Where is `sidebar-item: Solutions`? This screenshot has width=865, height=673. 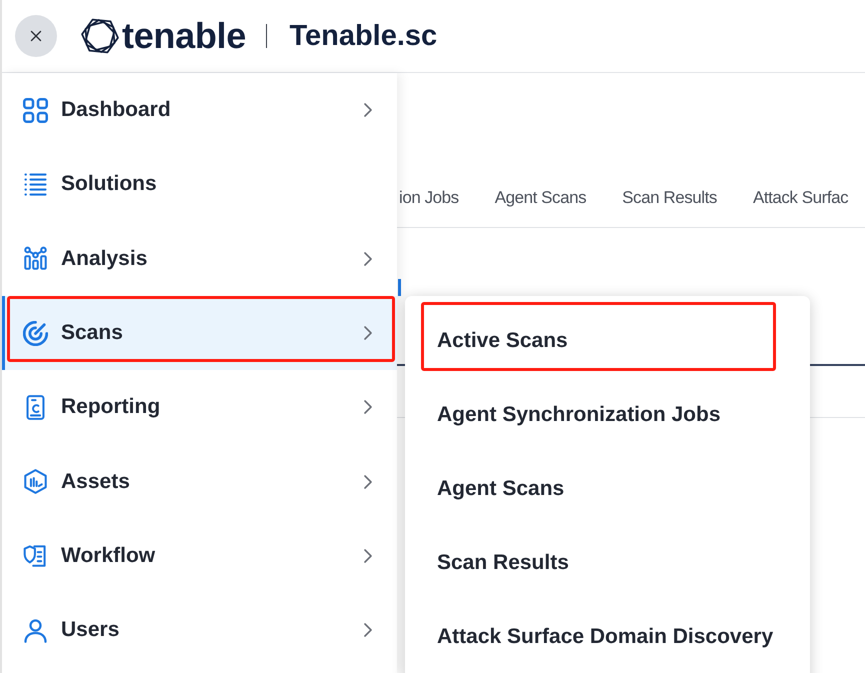
sidebar-item: Solutions is located at coordinates (199, 184).